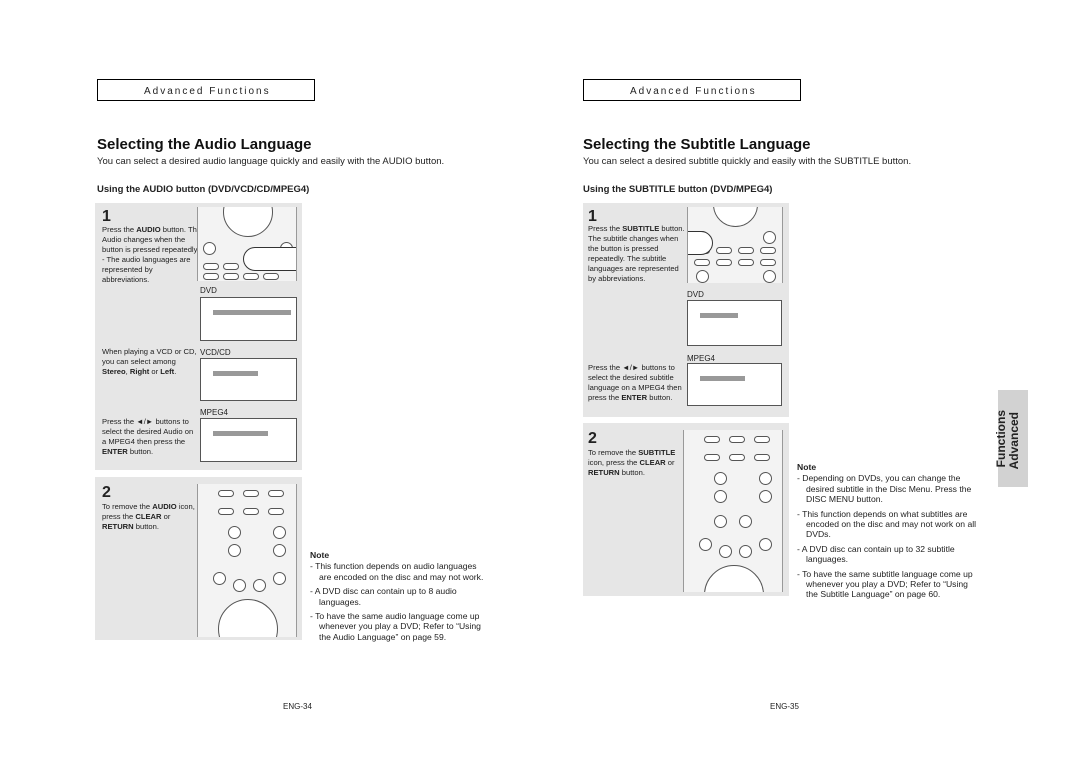  I want to click on vcd-screen, so click(248, 379).